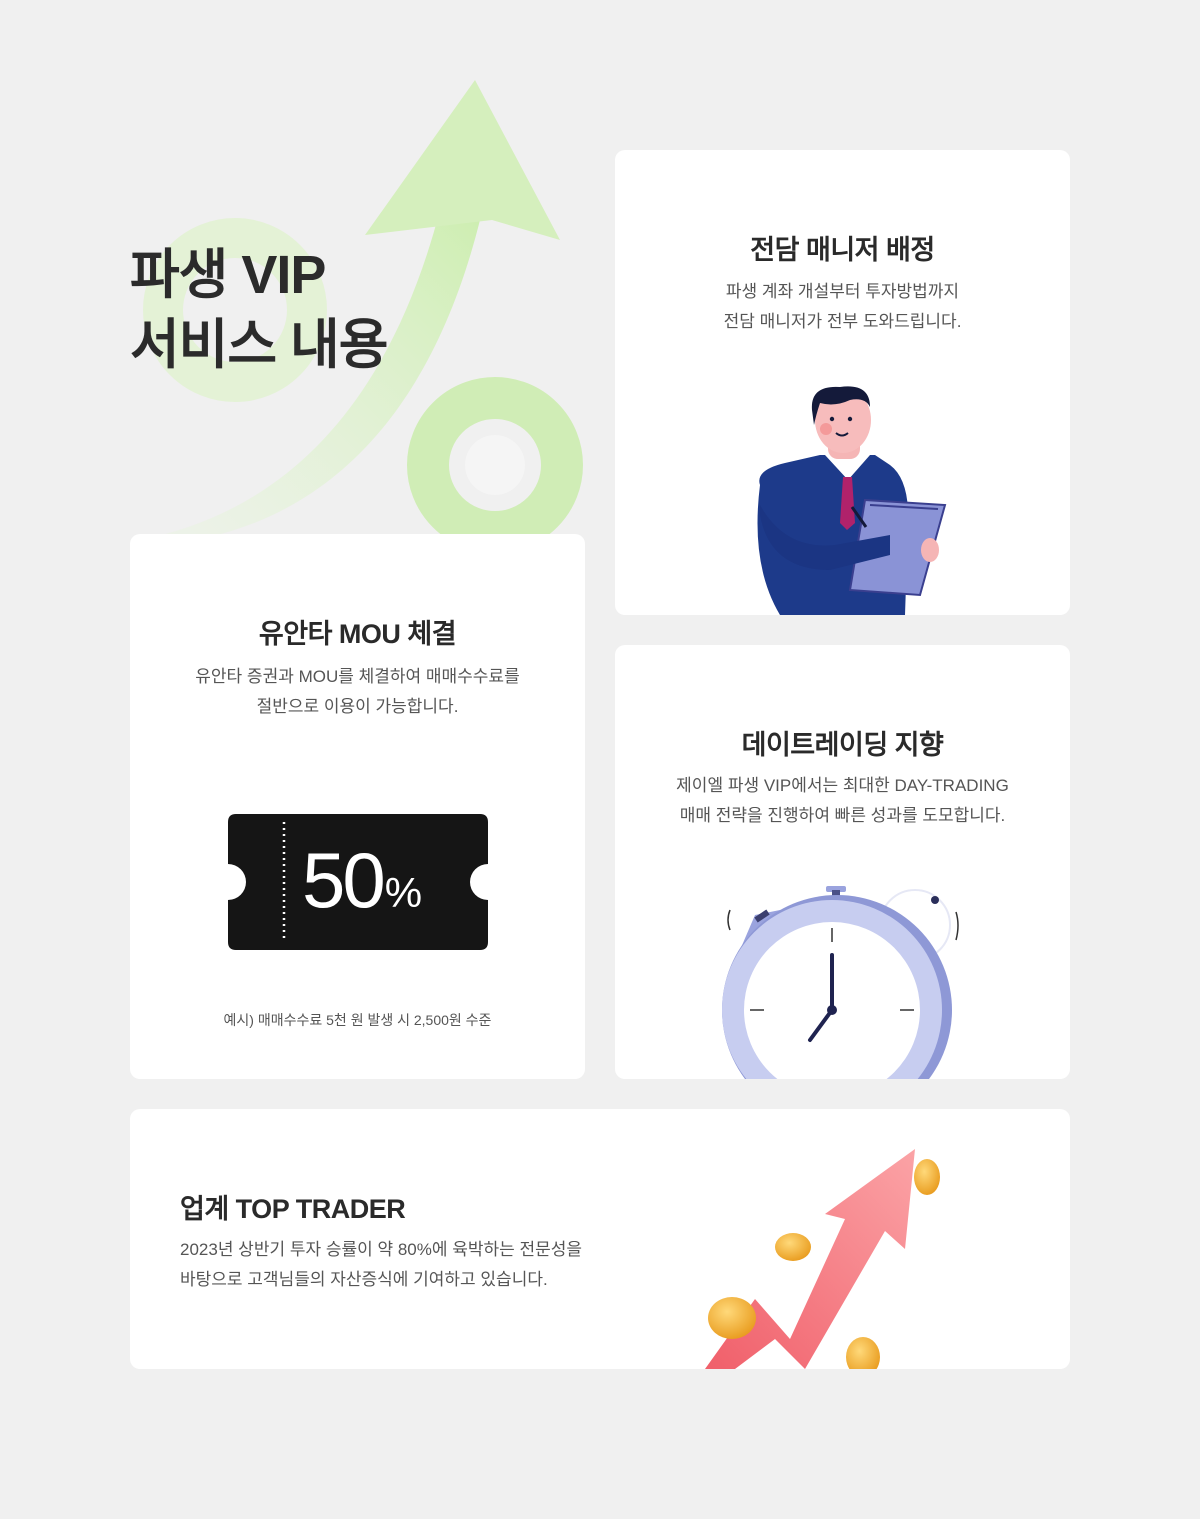  I want to click on desc-line-1: 유안타 증권과 MOU를 체결하여 매매수수료를, so click(357, 676).